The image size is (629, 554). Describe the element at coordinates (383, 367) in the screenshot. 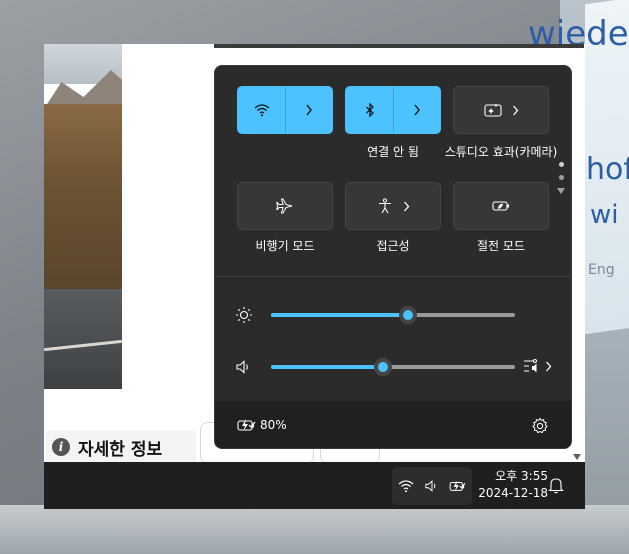

I see `volume-slider-thumb` at that location.